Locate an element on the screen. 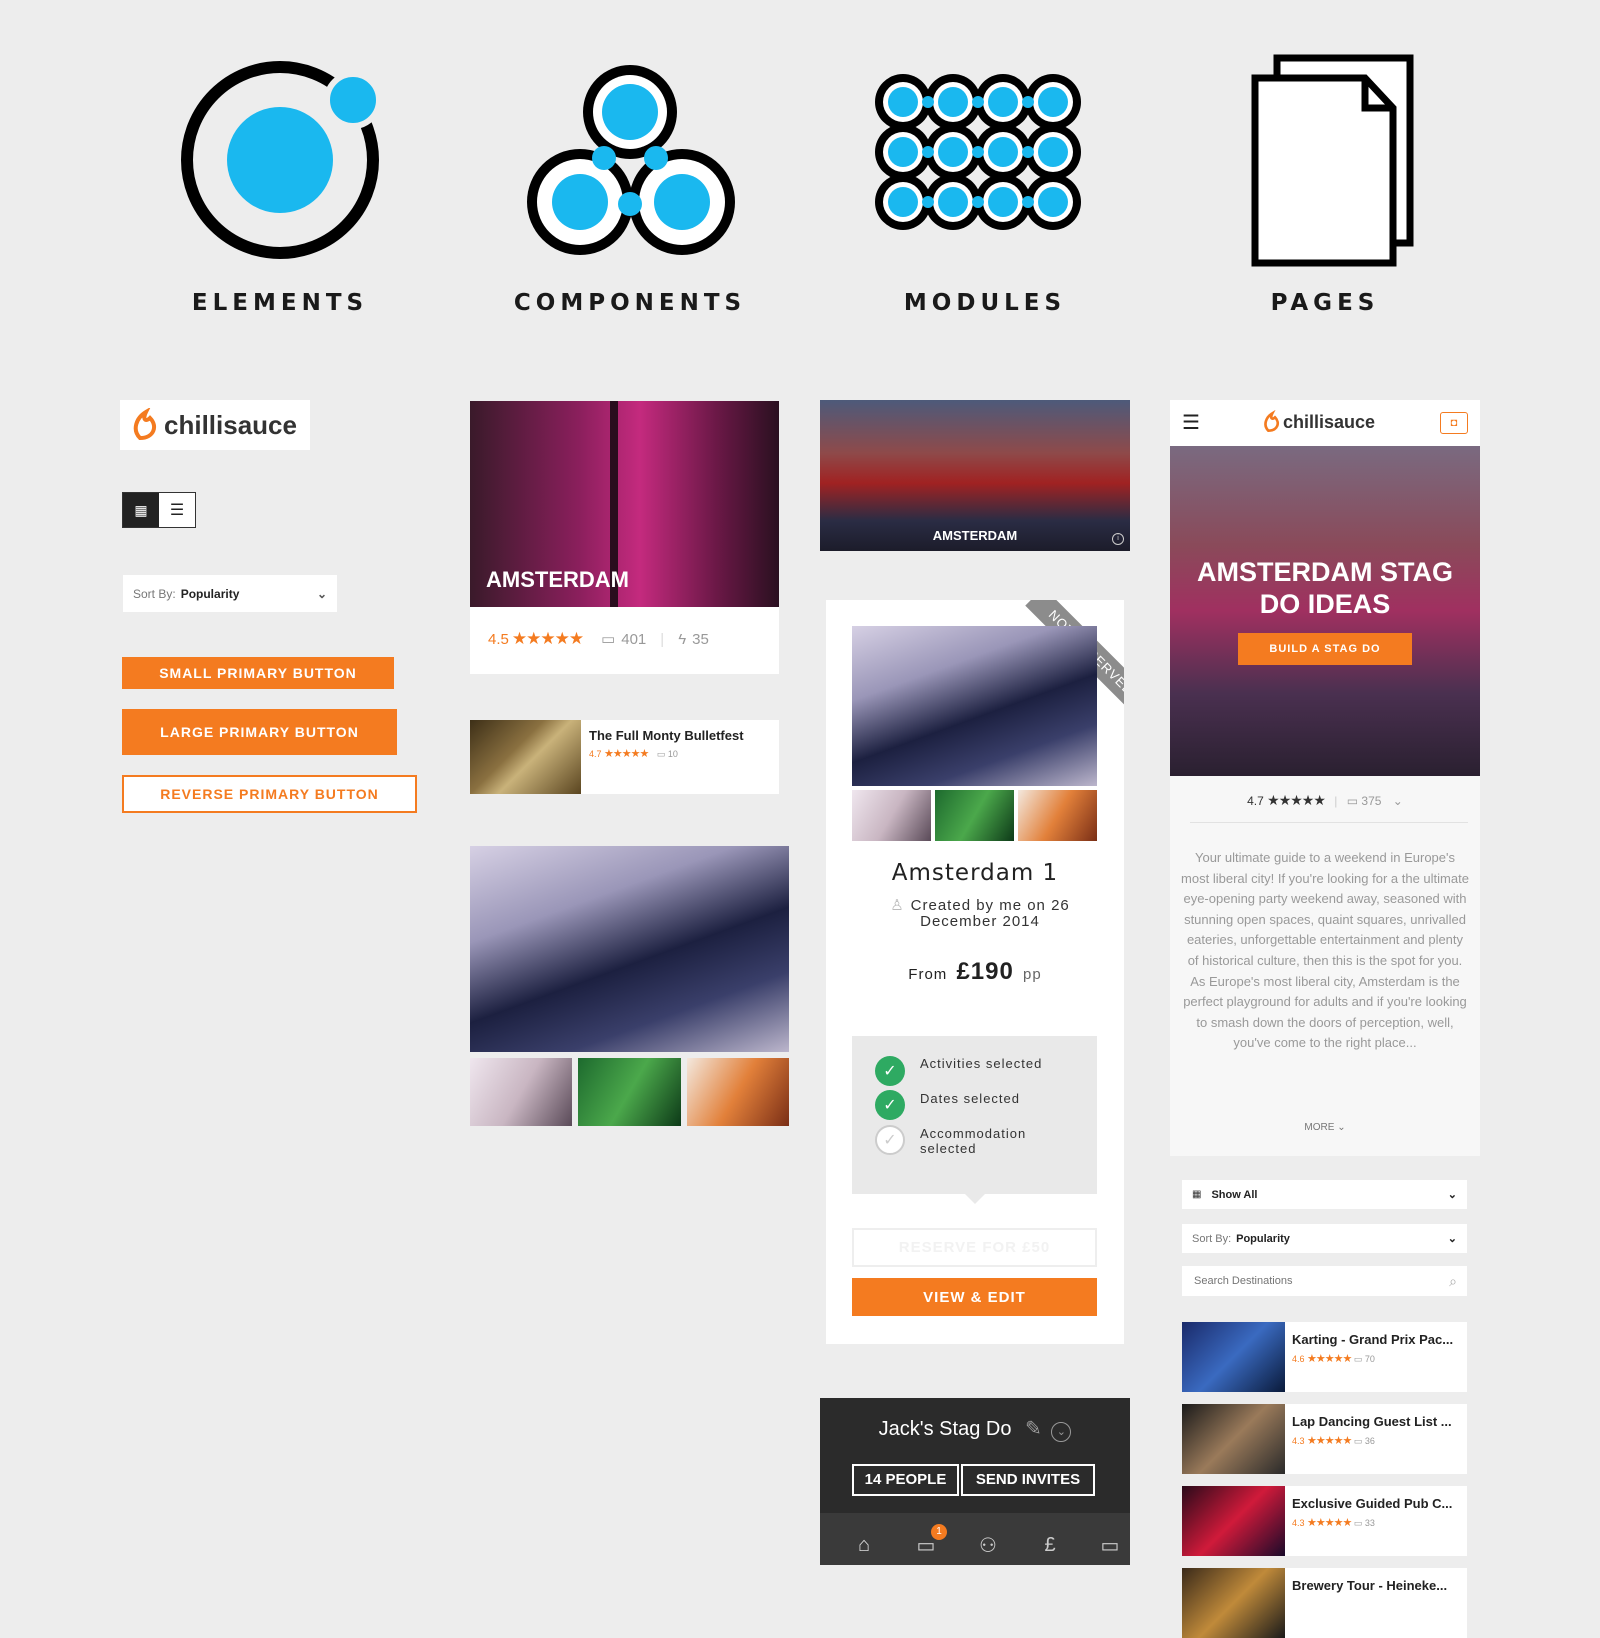 The width and height of the screenshot is (1600, 1638). stag-title: Jack's Stag Do is located at coordinates (945, 1429).